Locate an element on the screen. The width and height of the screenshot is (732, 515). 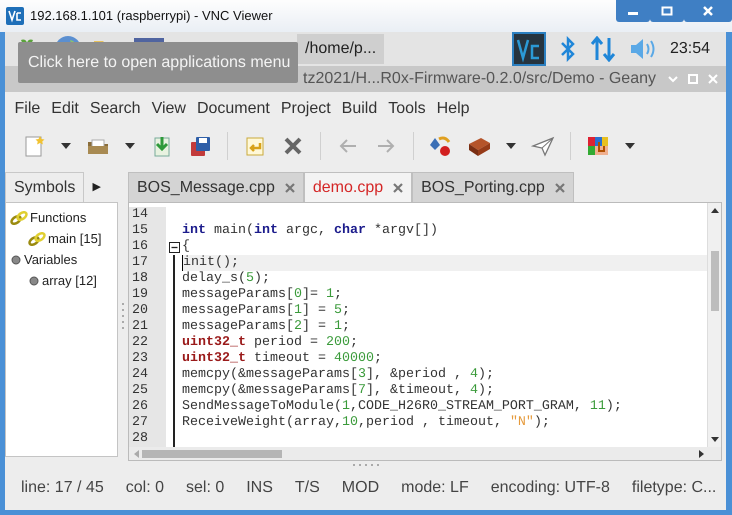
menu-item: Help is located at coordinates (453, 108).